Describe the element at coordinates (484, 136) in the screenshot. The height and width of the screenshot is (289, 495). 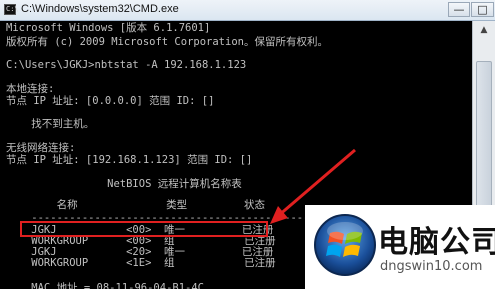
I see `scrollbar-thumb` at that location.